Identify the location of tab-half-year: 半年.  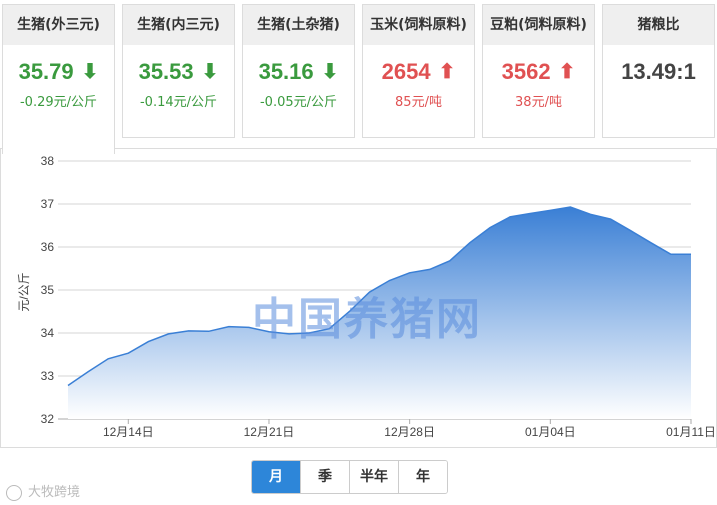
(374, 477).